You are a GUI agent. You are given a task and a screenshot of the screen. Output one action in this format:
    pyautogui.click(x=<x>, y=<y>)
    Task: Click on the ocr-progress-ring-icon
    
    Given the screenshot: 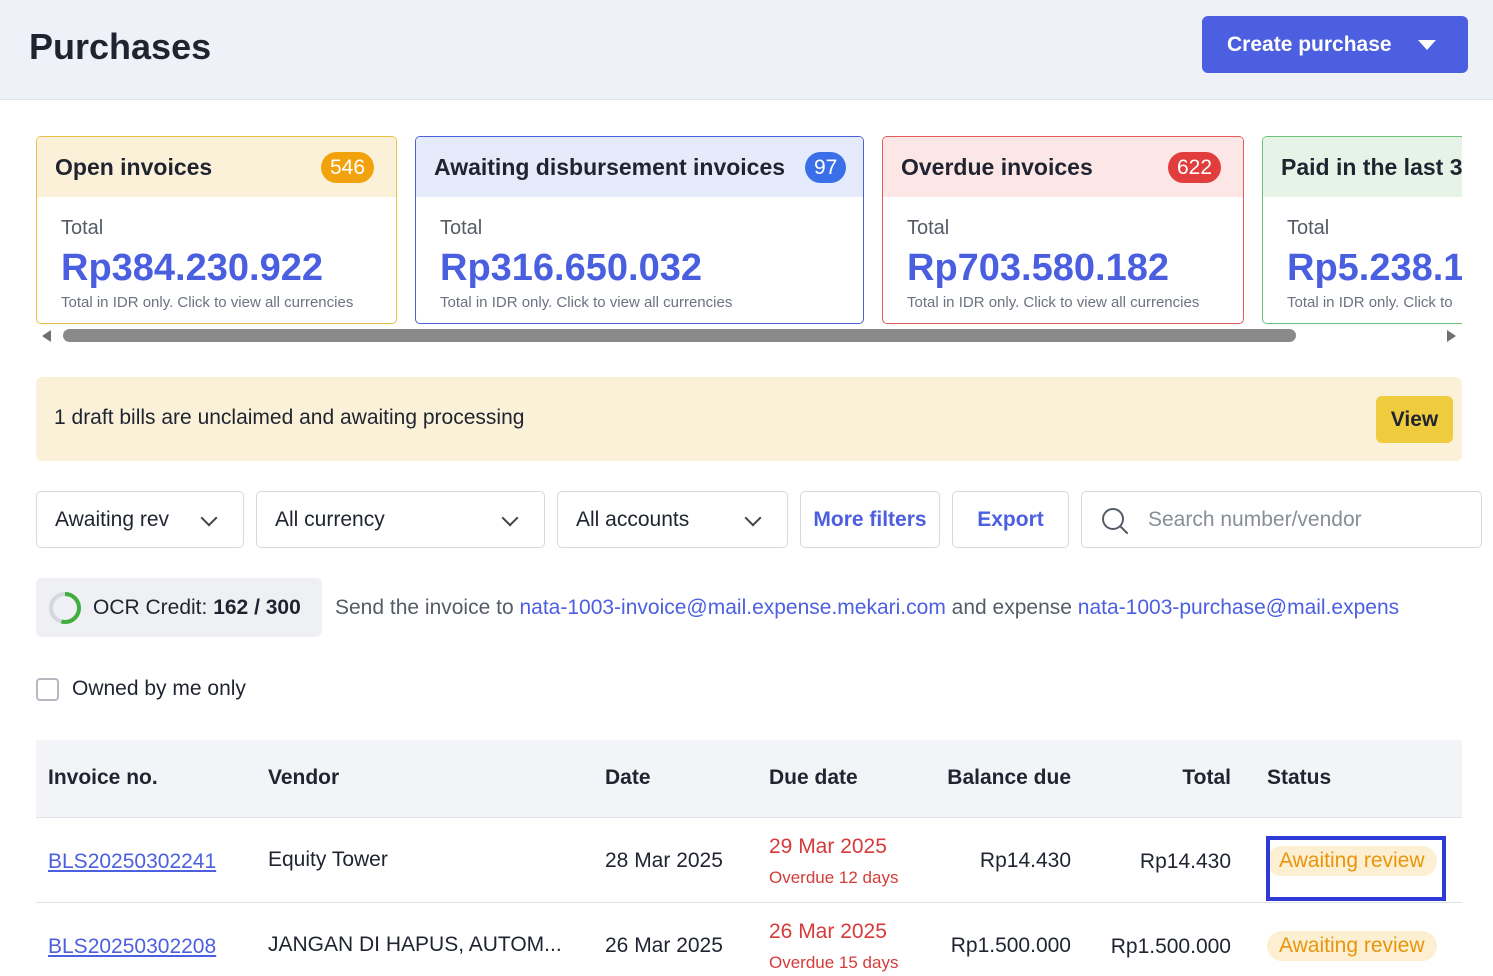 What is the action you would take?
    pyautogui.click(x=65, y=608)
    